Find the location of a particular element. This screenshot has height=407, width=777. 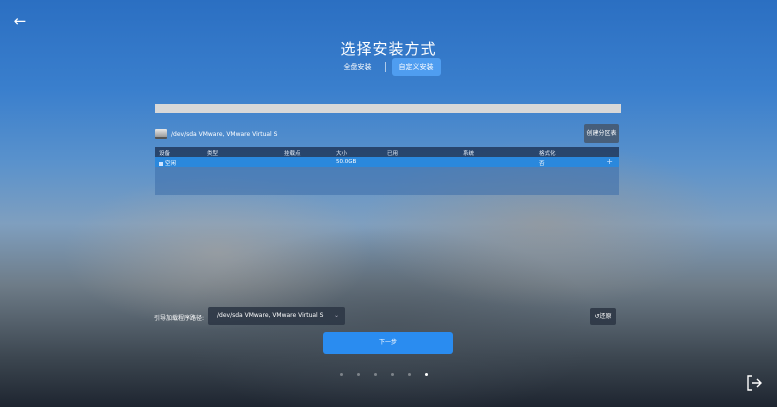

column-header-format: 格式化 is located at coordinates (547, 154).